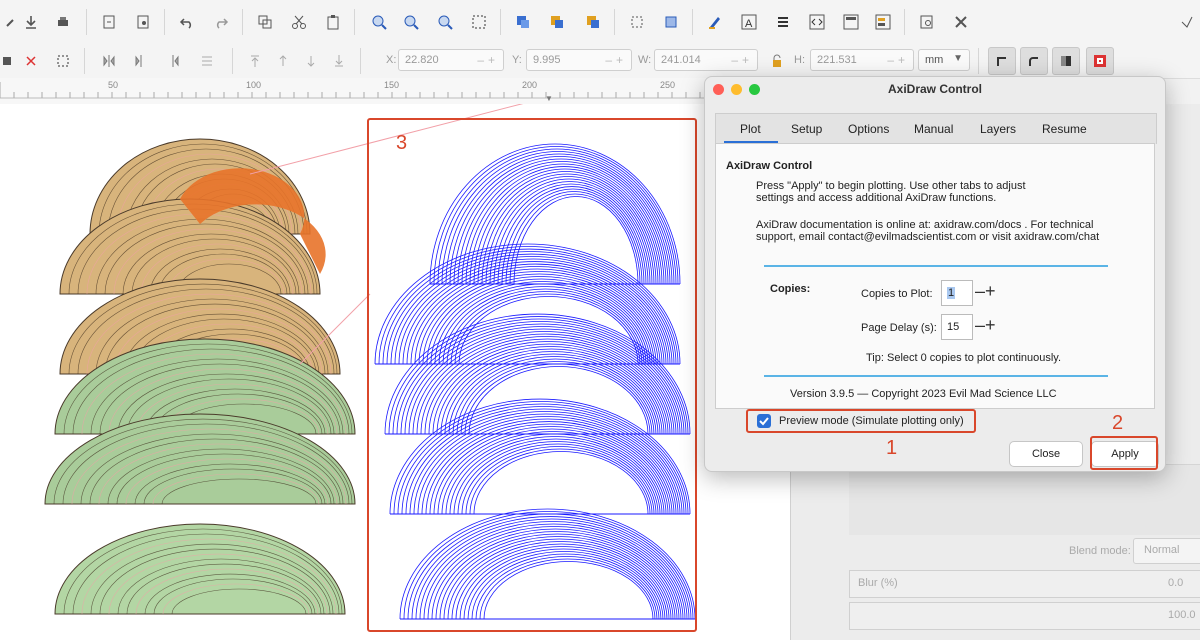 This screenshot has width=1200, height=640. I want to click on annotation-number-2: 2, so click(1118, 423).